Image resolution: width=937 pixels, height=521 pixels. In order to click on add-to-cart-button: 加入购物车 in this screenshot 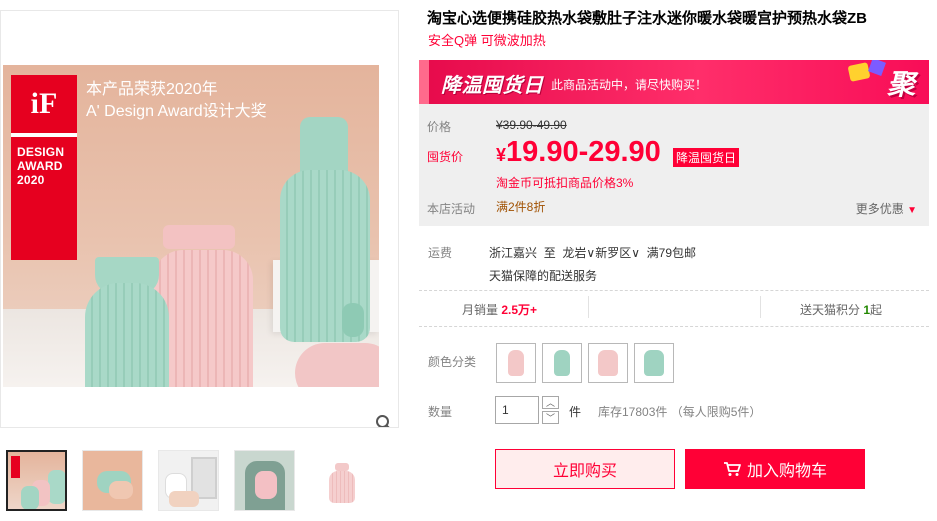, I will do `click(775, 469)`.